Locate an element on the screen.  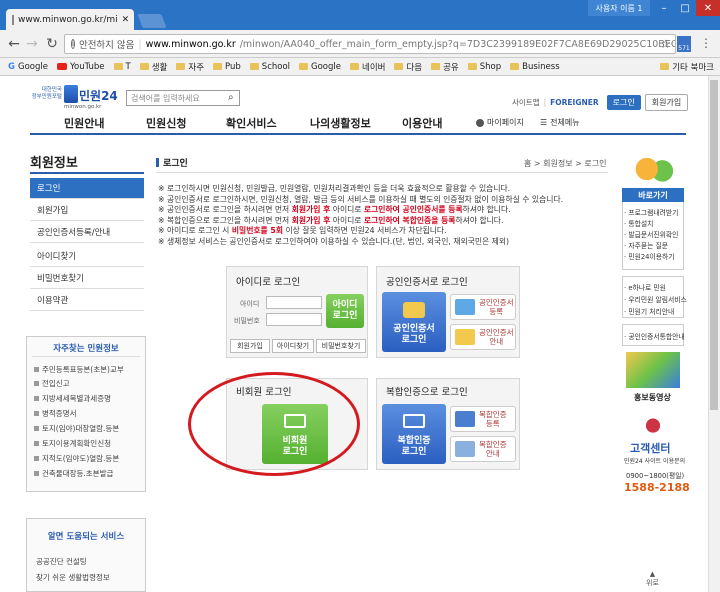
id-login-button: 아이디 로그인 is located at coordinates (345, 311).